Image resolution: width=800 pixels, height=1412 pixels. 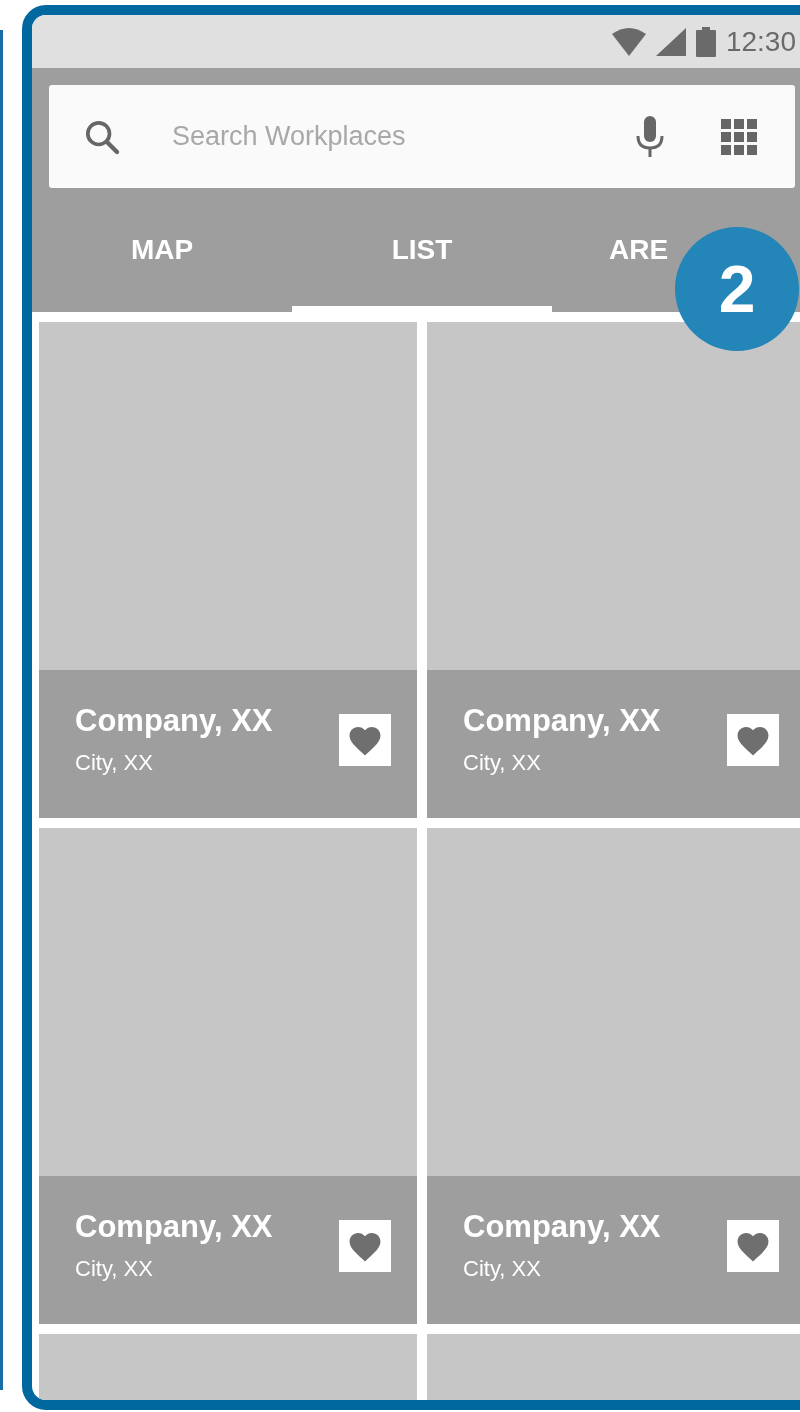 What do you see at coordinates (705, 41) in the screenshot?
I see `battery-icon` at bounding box center [705, 41].